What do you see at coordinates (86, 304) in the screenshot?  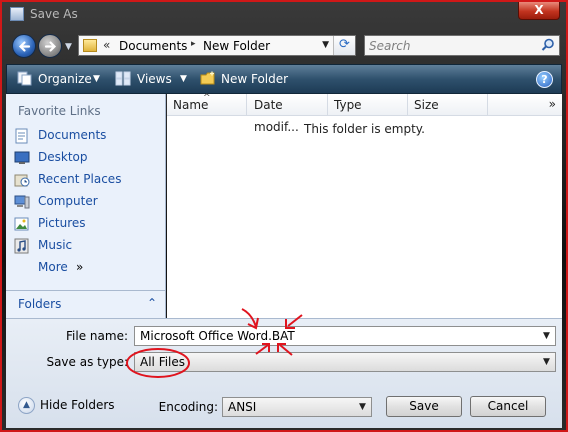 I see `folders-toggle: Folders ⌃` at bounding box center [86, 304].